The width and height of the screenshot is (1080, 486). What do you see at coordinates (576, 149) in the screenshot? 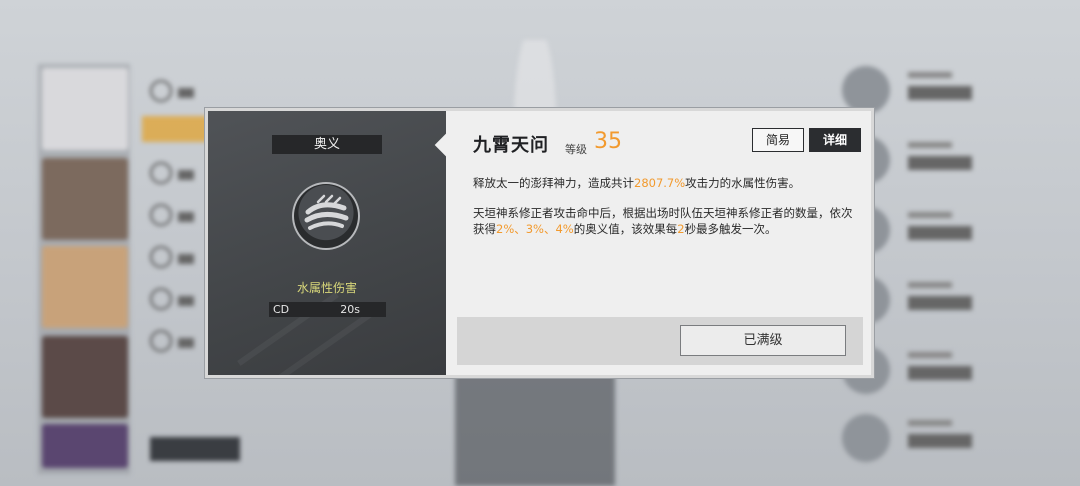
I see `level-label: 等级` at bounding box center [576, 149].